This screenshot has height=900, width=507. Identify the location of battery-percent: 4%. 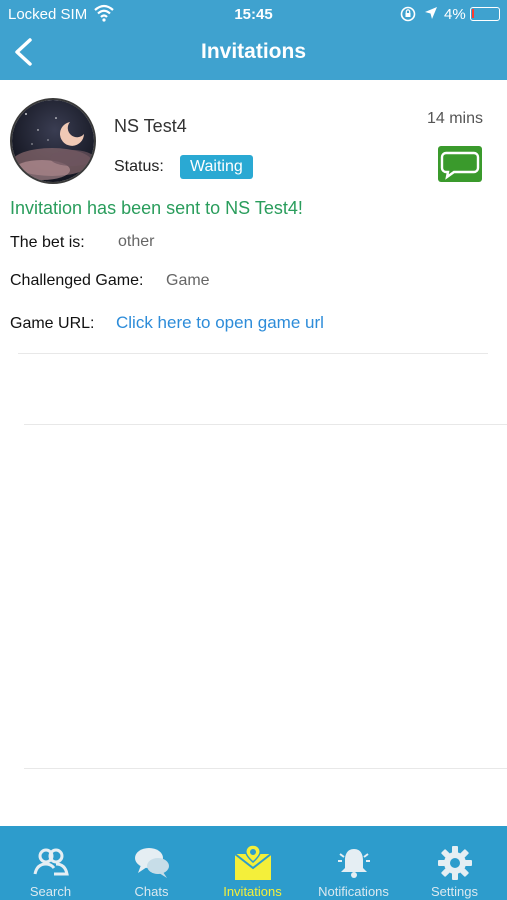
(455, 14).